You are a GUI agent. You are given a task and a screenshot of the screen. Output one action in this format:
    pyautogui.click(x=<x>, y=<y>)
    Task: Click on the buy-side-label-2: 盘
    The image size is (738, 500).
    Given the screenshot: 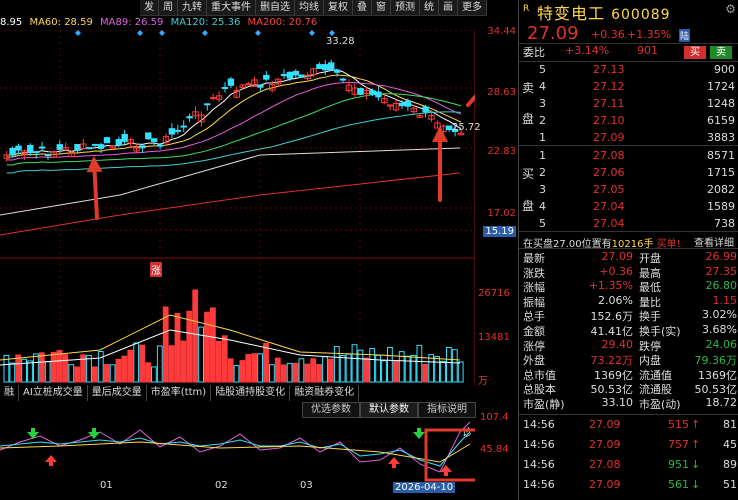 What is the action you would take?
    pyautogui.click(x=527, y=206)
    